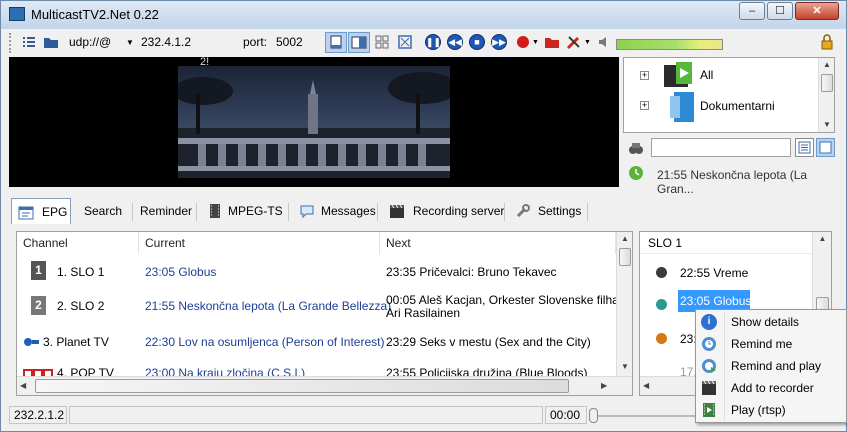 The height and width of the screenshot is (432, 847). I want to click on icon-view-button, so click(825, 147).